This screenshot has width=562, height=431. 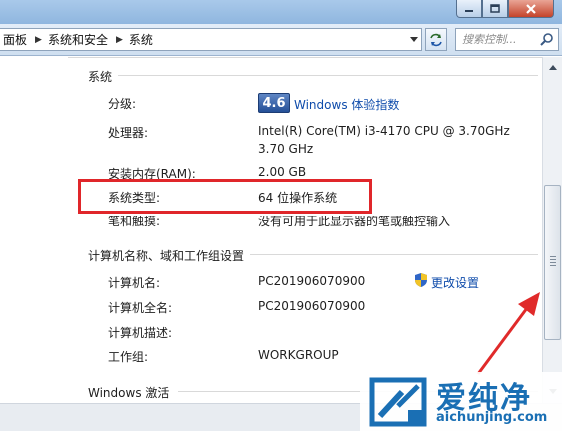 I want to click on processor-value: Intel(R) Core(TM) i3-4170 CPU @ 3.70GHz, so click(x=384, y=131).